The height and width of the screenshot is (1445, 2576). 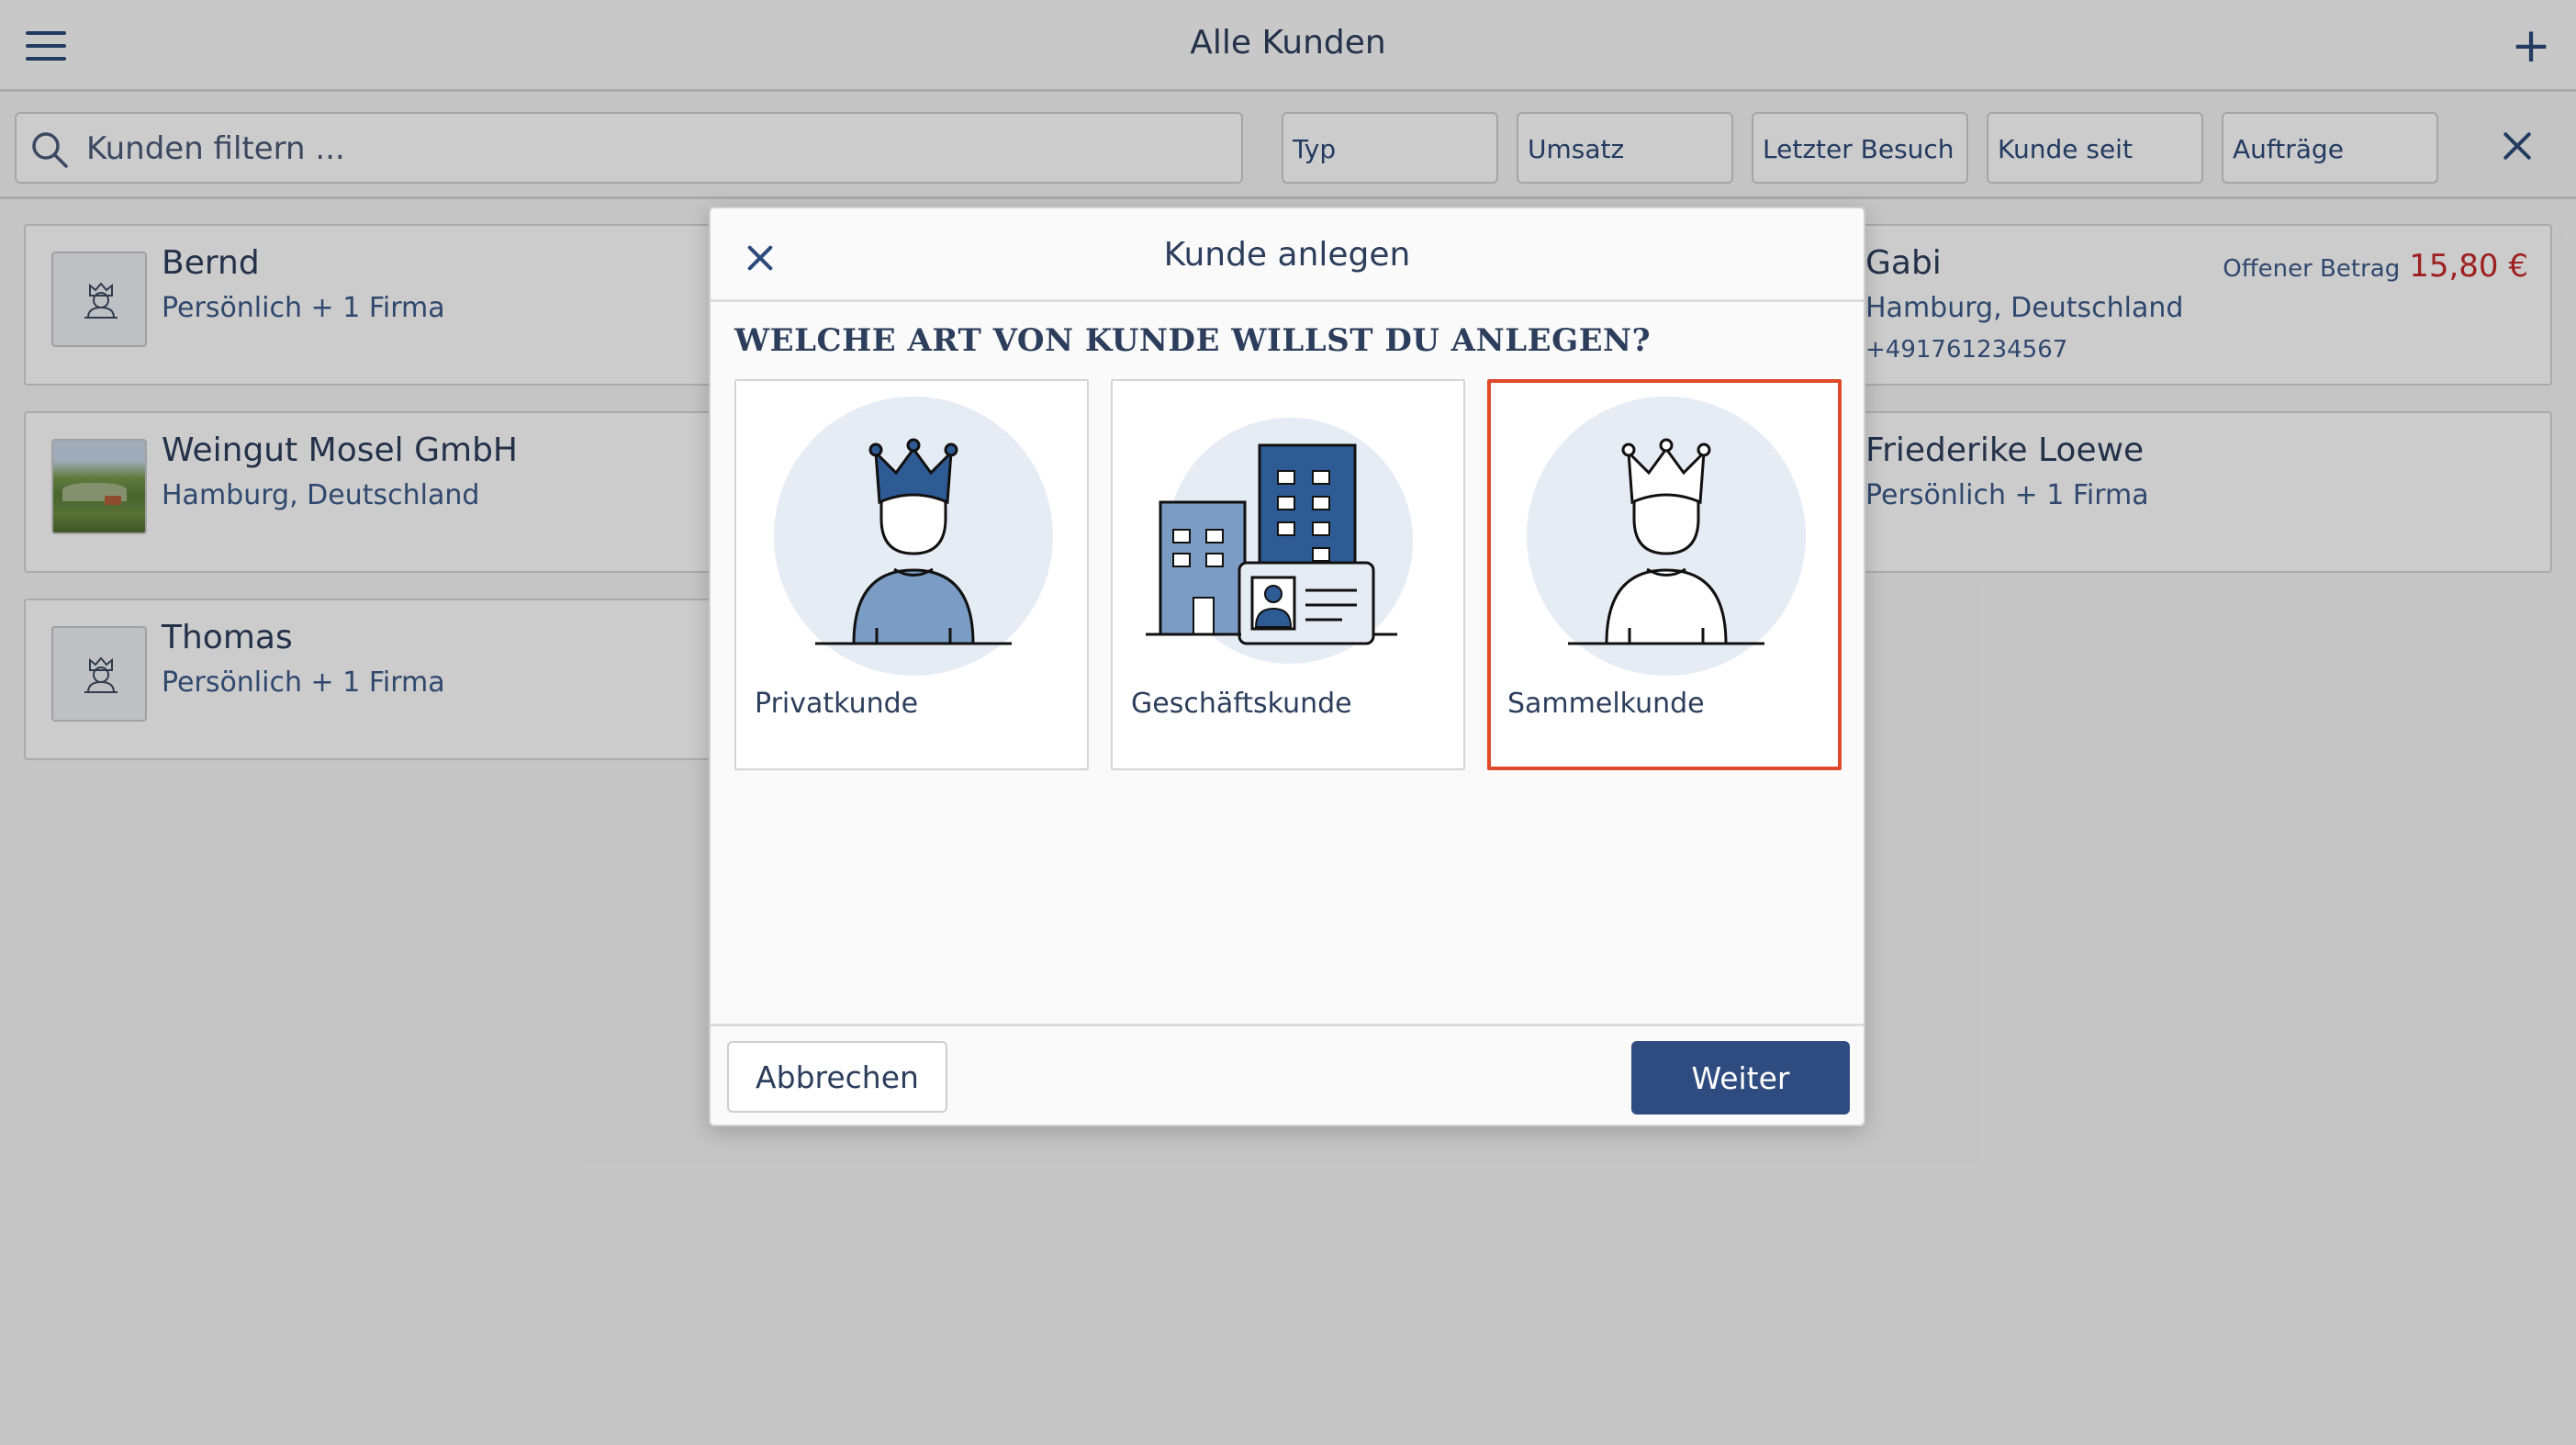 What do you see at coordinates (837, 704) in the screenshot?
I see `option-label: Privatkunde` at bounding box center [837, 704].